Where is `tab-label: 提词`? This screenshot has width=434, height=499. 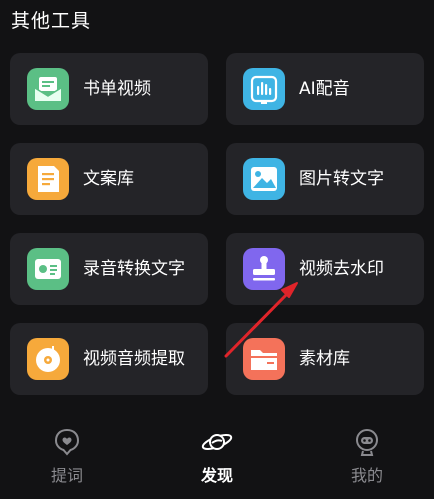
tab-label: 提词 is located at coordinates (66, 475).